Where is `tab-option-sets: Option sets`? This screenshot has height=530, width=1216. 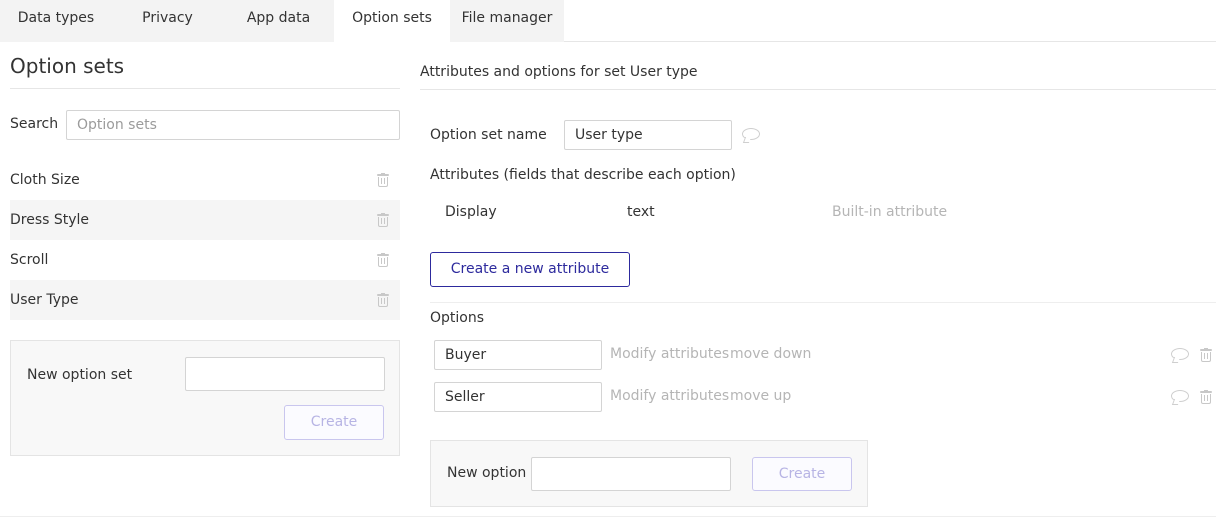 tab-option-sets: Option sets is located at coordinates (392, 21).